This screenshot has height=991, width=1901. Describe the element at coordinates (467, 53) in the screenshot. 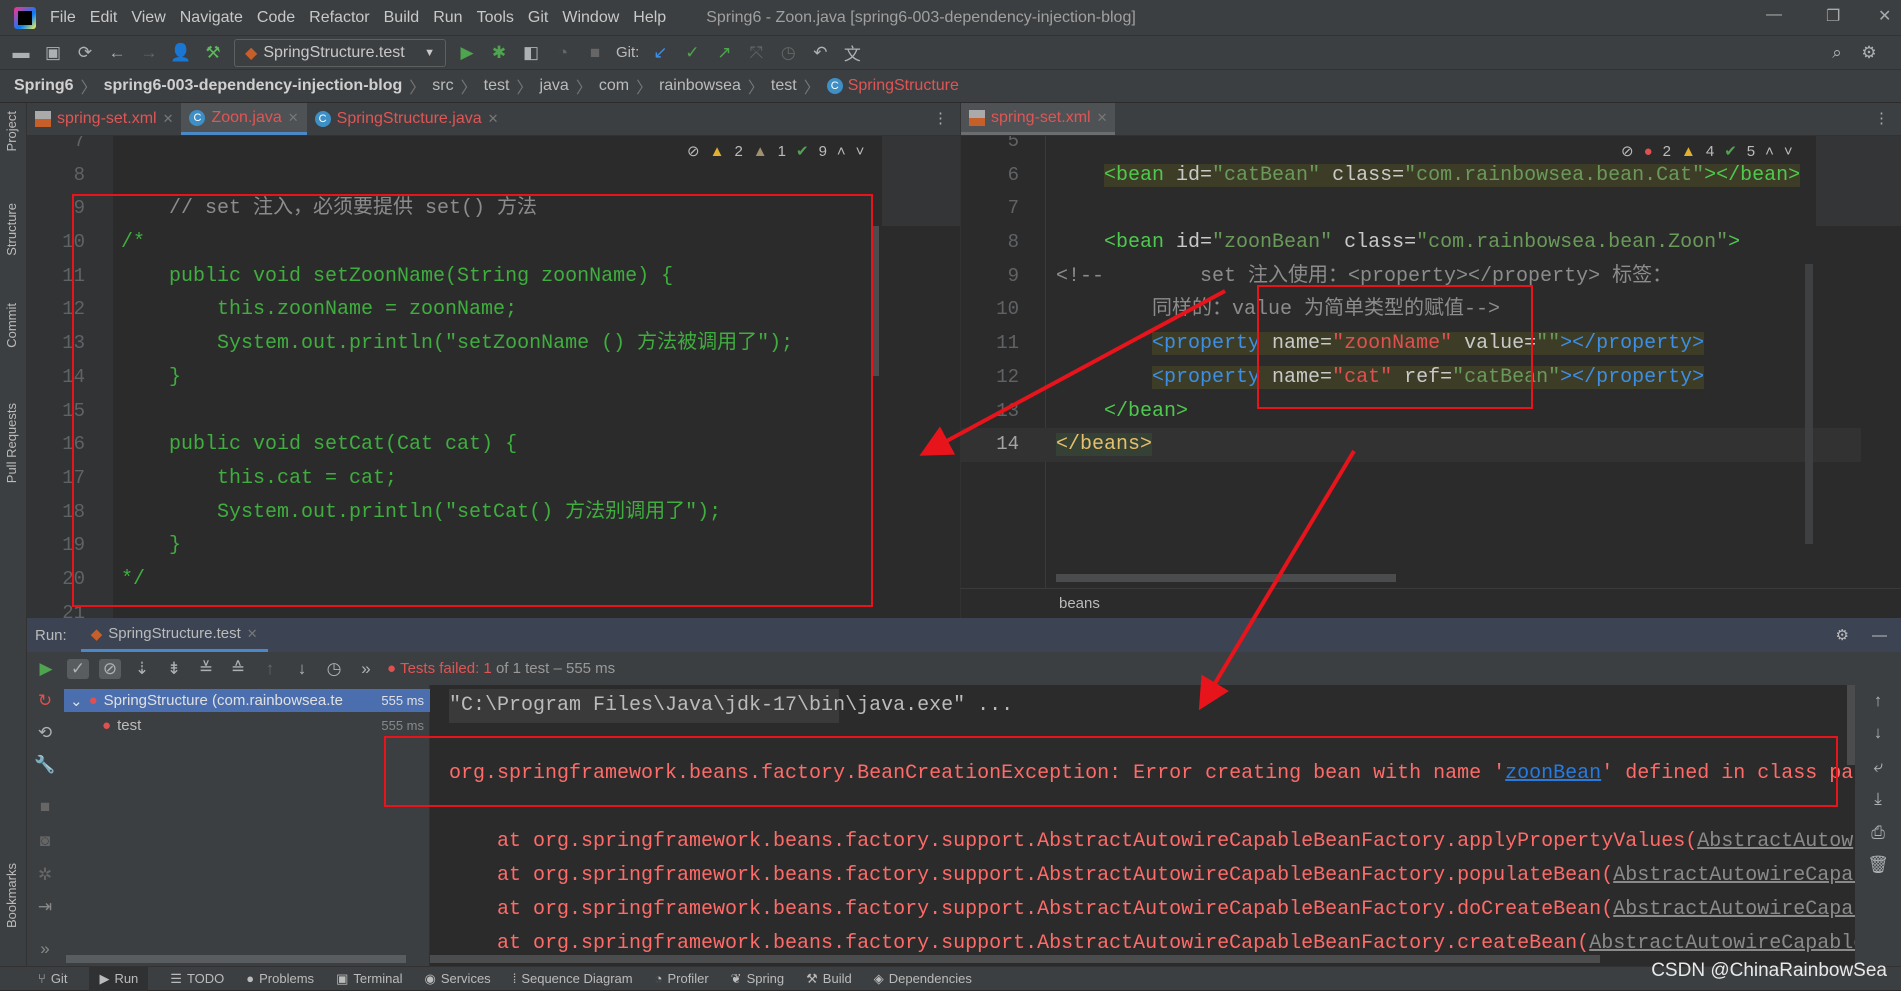

I see `run-icon: ▶` at that location.